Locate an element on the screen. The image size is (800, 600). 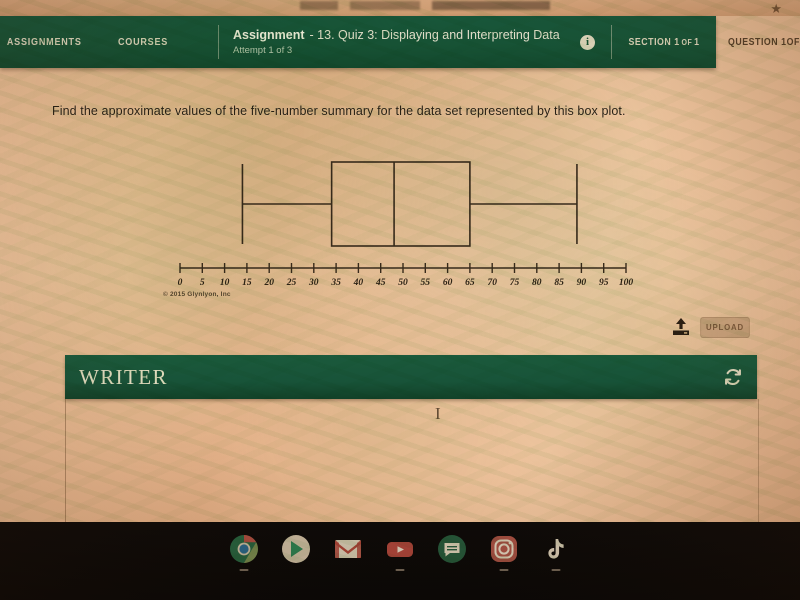
nav-item-courses: COURSES is located at coordinates (161, 42).